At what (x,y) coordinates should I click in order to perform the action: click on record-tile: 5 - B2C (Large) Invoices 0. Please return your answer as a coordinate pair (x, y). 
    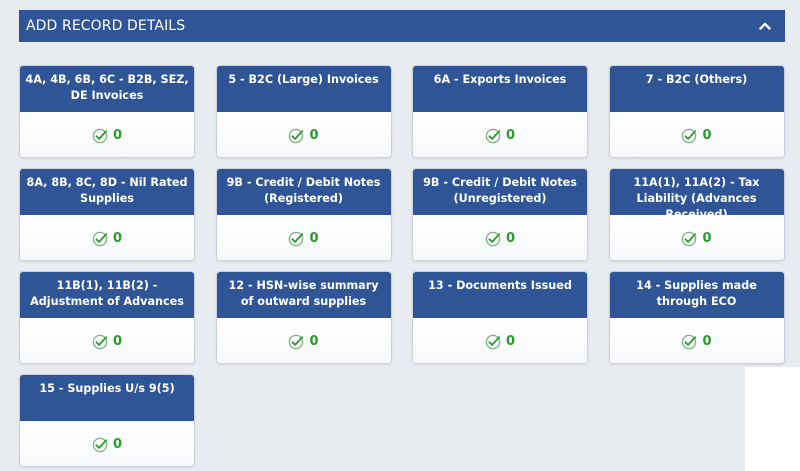
    Looking at the image, I should click on (303, 111).